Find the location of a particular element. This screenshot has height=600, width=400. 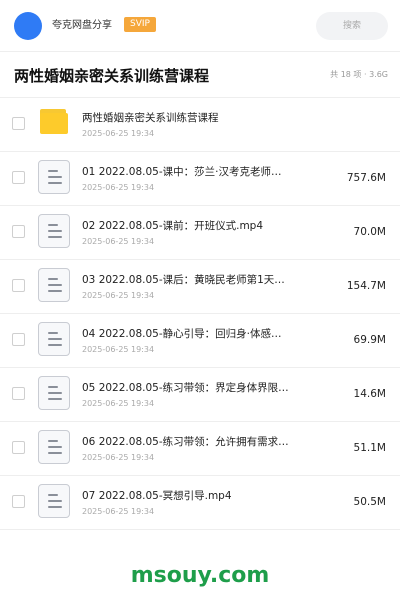

file-size: 14.6M is located at coordinates (369, 394).